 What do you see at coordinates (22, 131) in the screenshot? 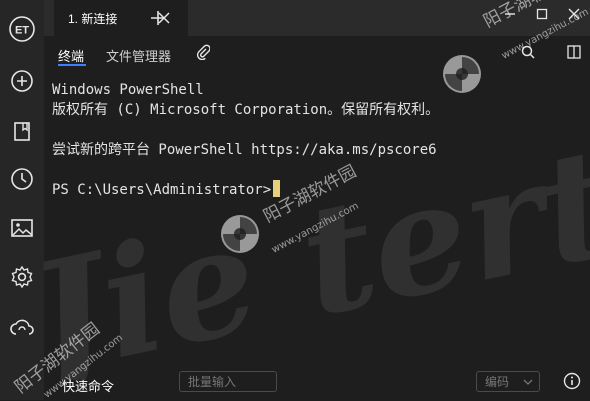
I see `bookmark-icon` at bounding box center [22, 131].